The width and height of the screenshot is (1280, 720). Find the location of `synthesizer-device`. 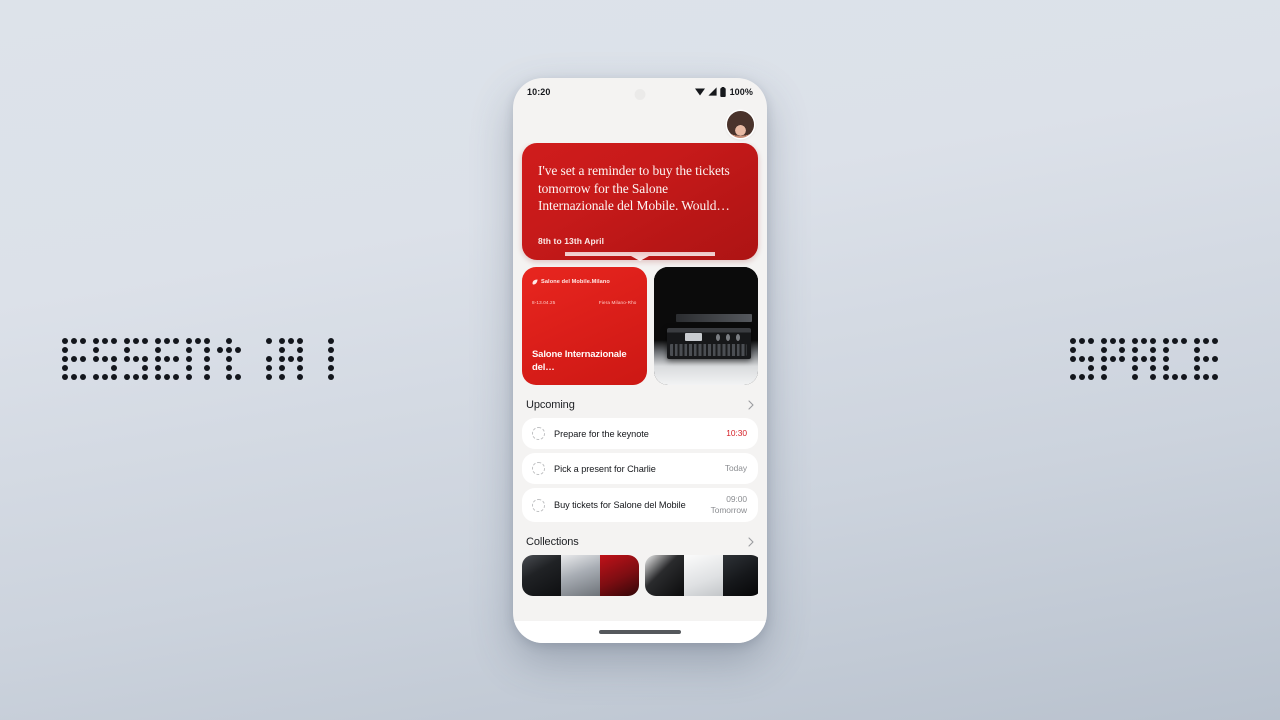

synthesizer-device is located at coordinates (709, 344).